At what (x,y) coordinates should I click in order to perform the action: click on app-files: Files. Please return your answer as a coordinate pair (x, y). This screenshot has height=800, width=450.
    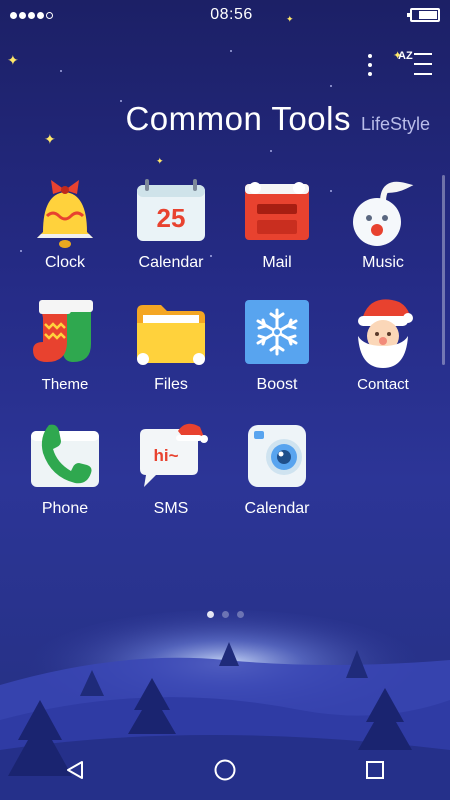
    Looking at the image, I should click on (171, 344).